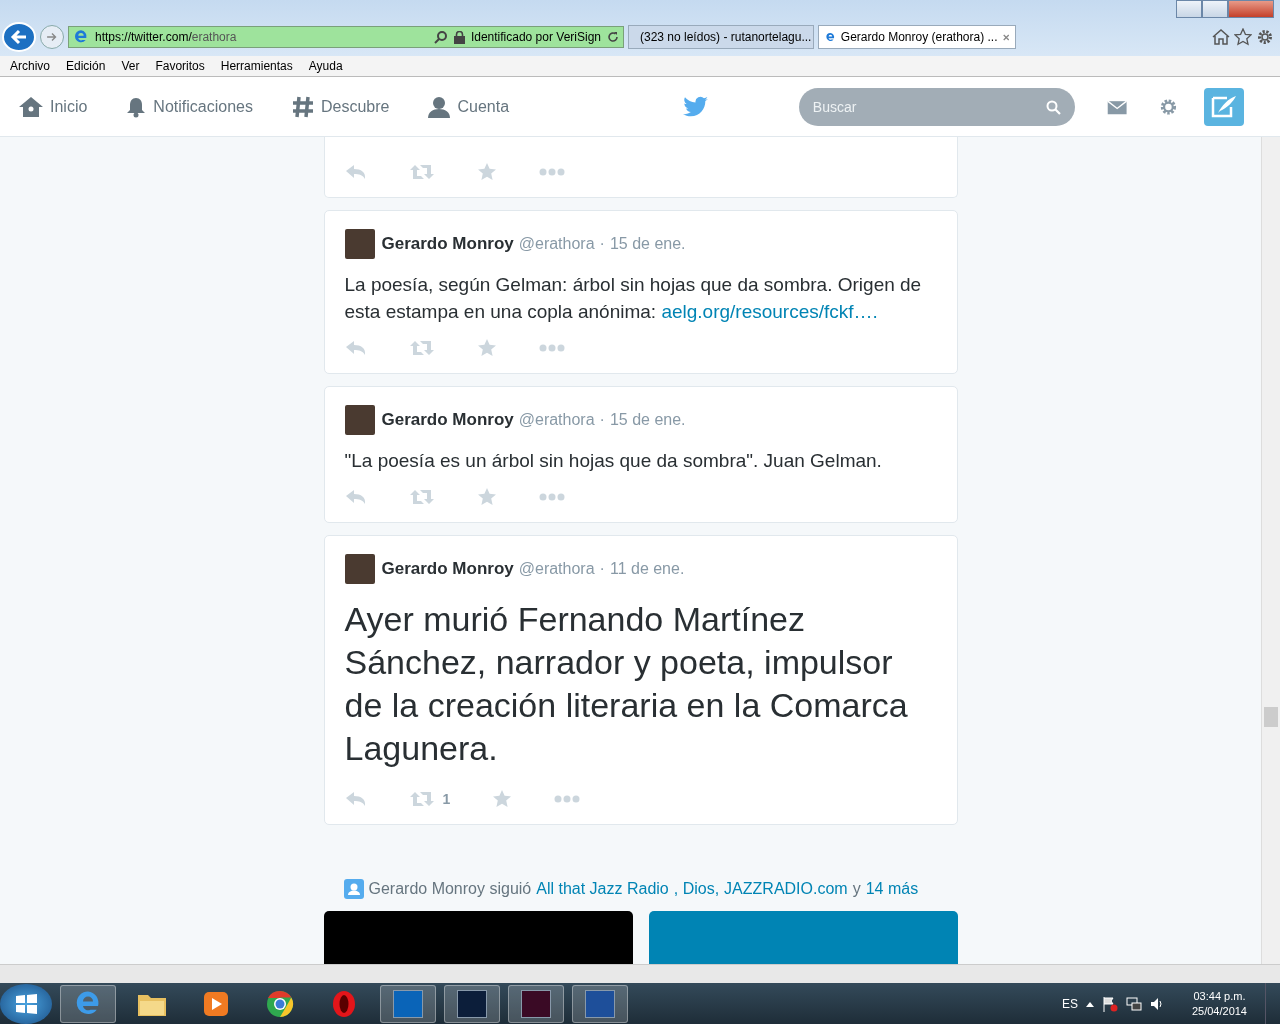 The width and height of the screenshot is (1280, 1024). I want to click on speaker-icon, so click(1156, 1003).